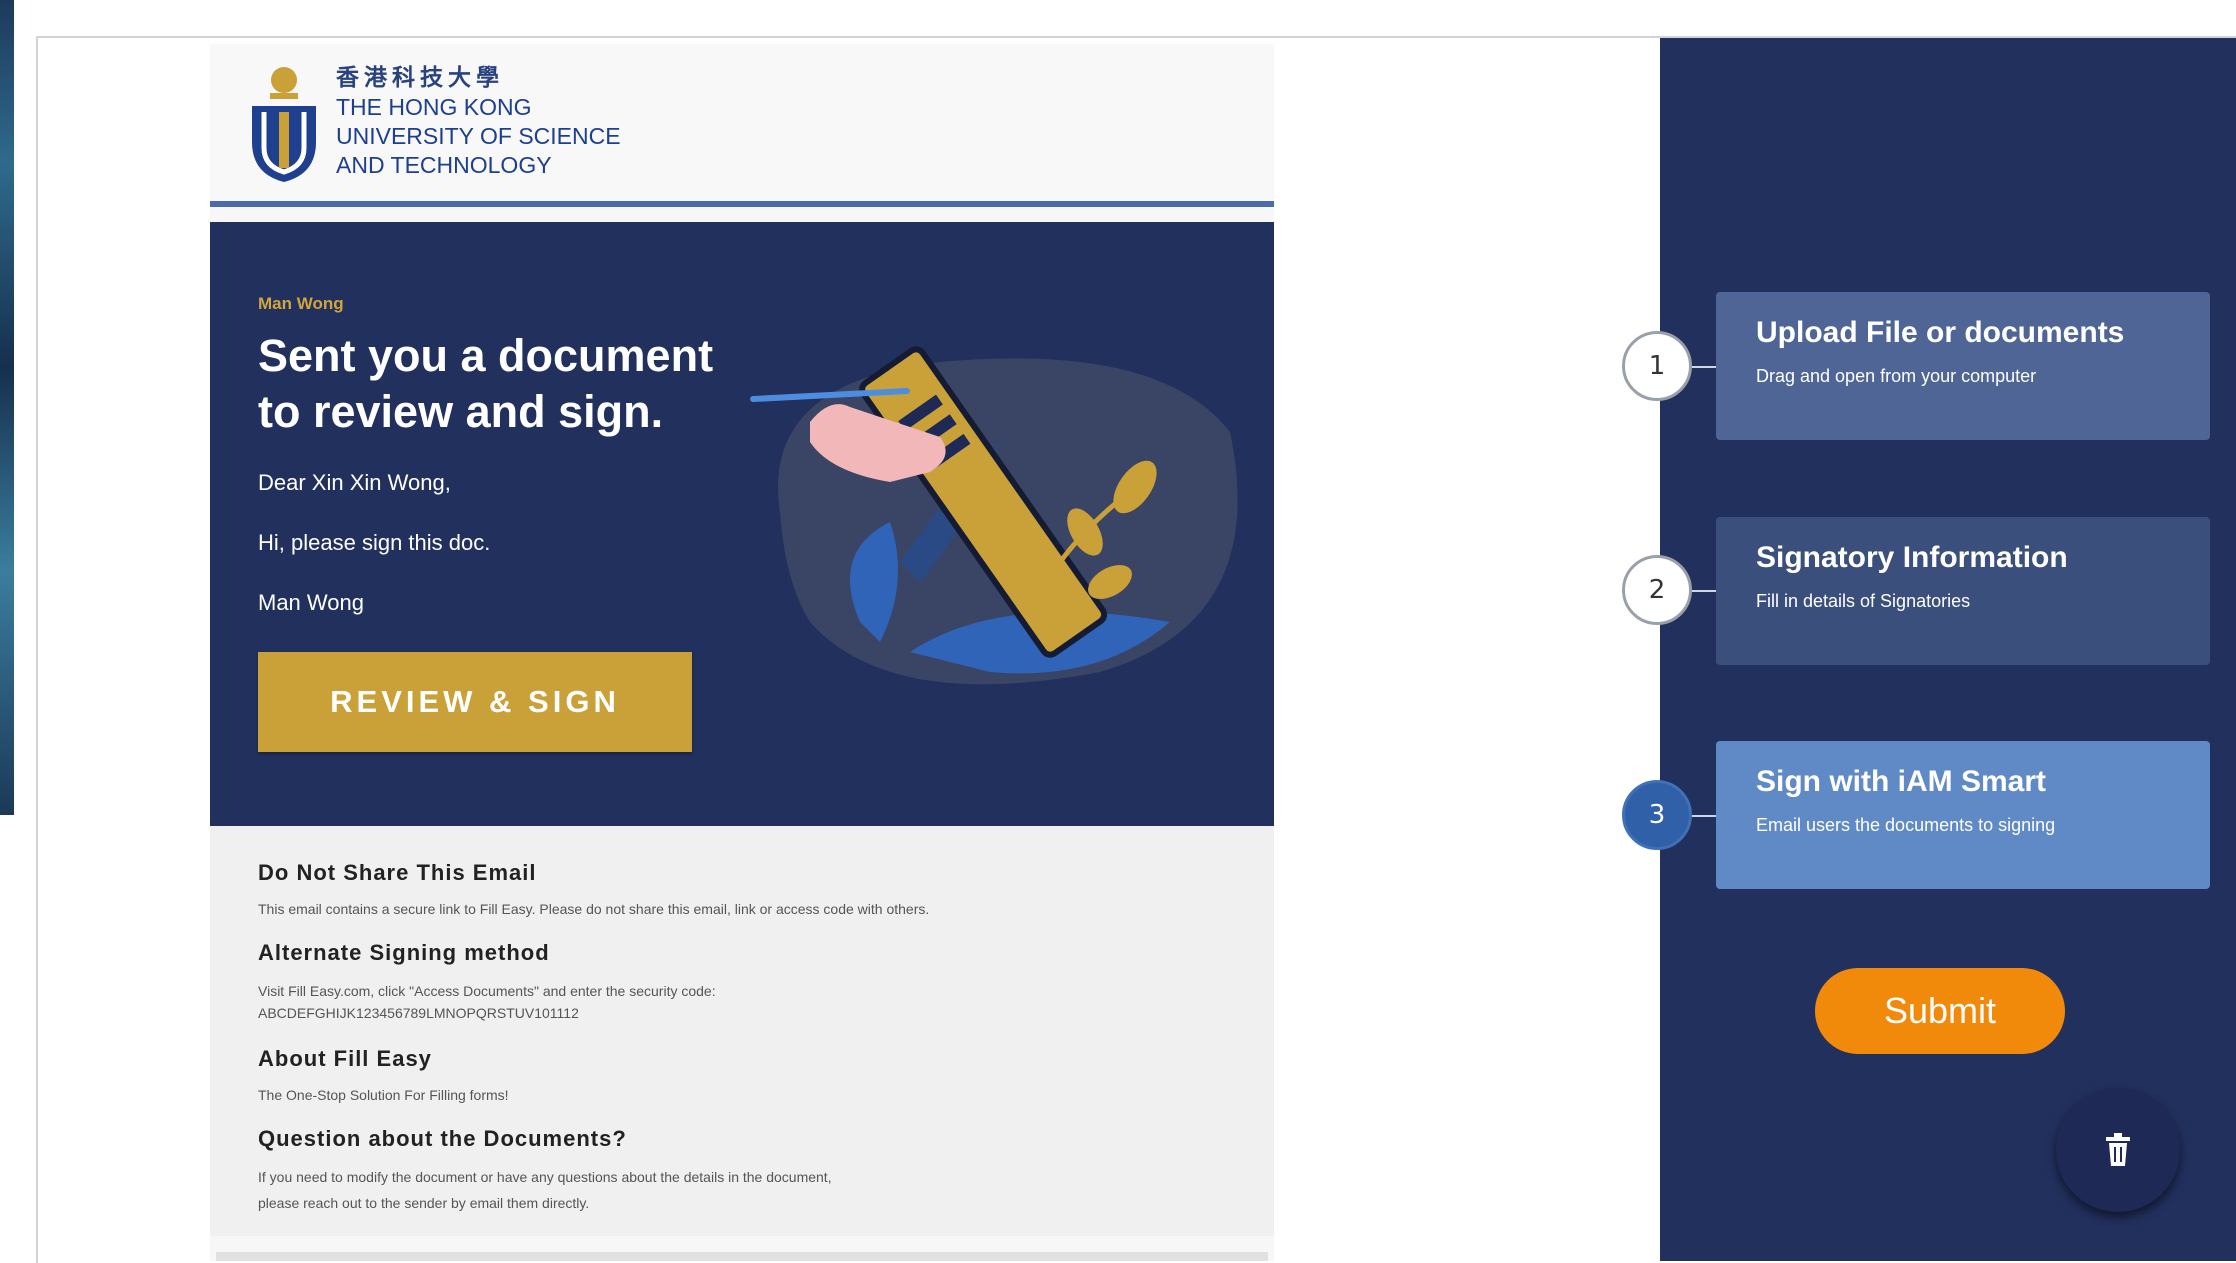 The height and width of the screenshot is (1263, 2236). I want to click on step-1-indicator: 1, so click(1657, 366).